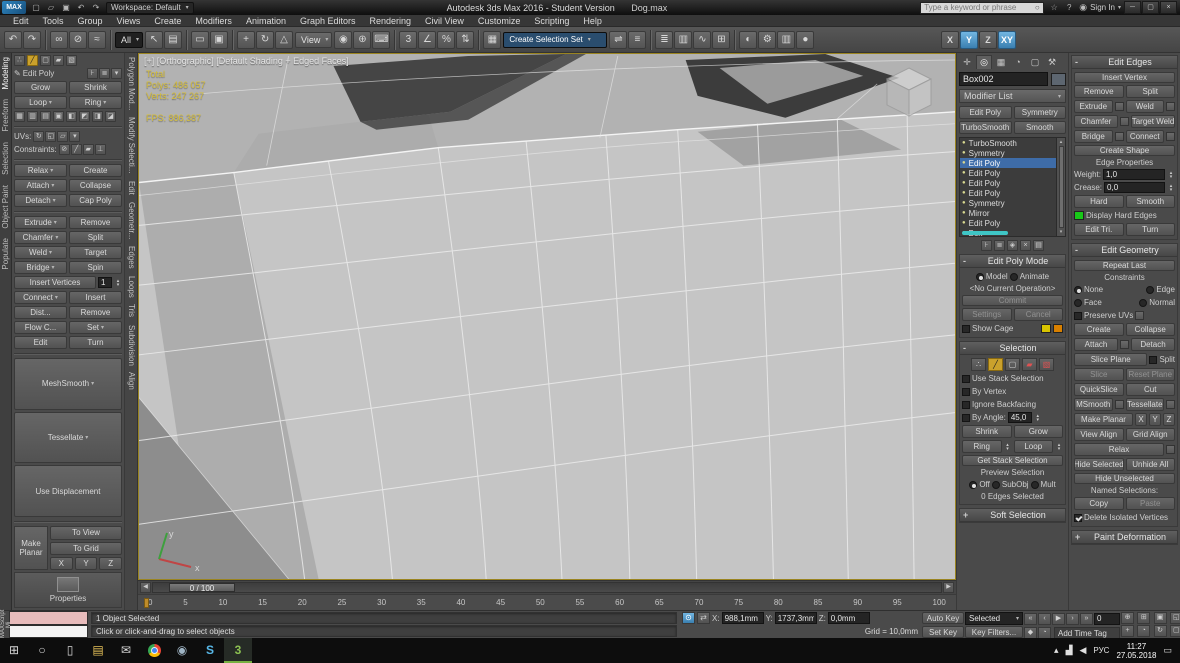 Image resolution: width=1180 pixels, height=663 pixels. I want to click on y-coordinate-field, so click(795, 618).